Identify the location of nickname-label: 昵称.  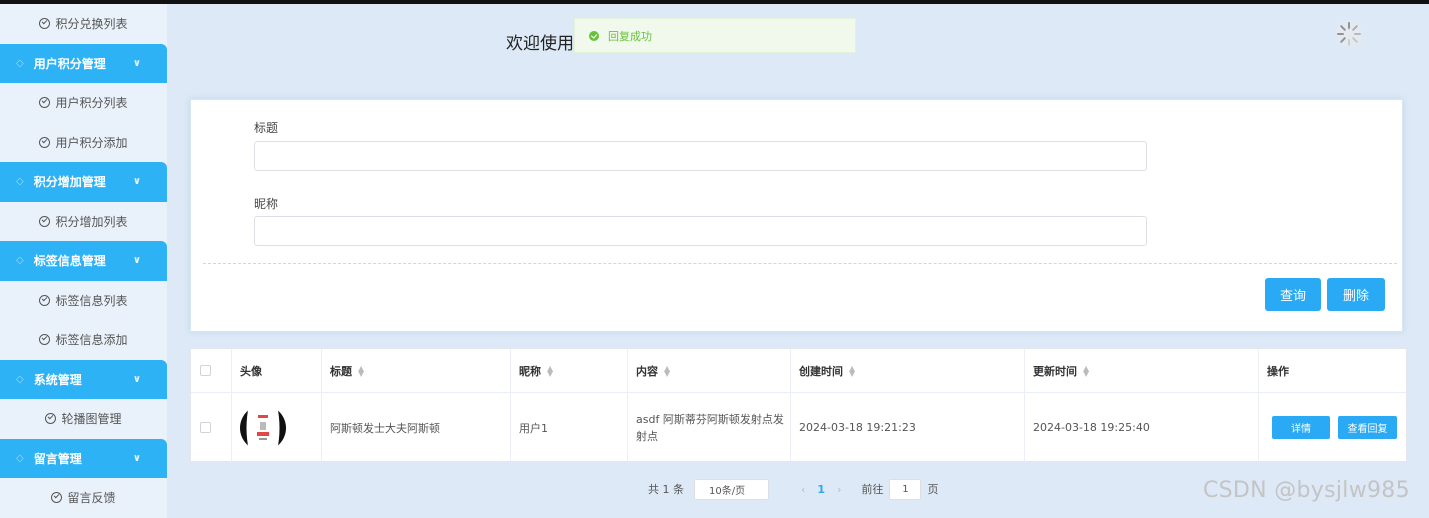
(266, 204).